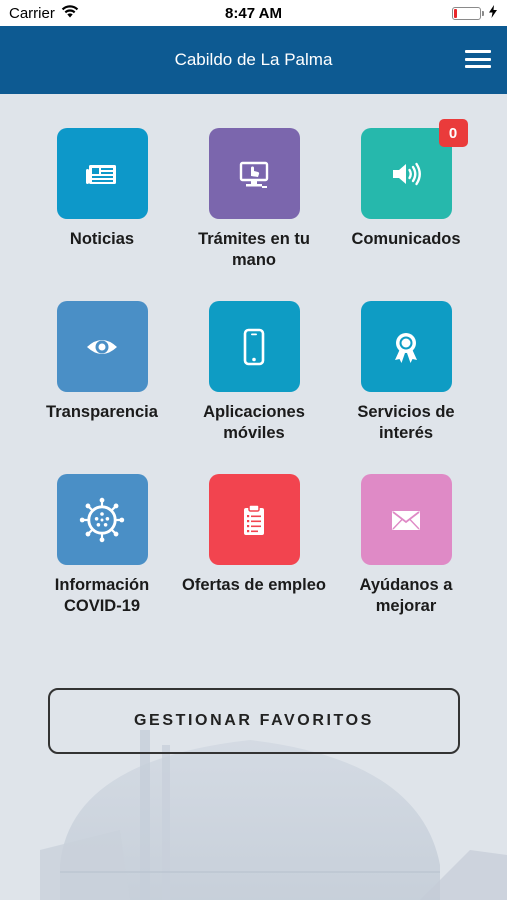 The image size is (507, 900). I want to click on tile-label: Ofertas de empleo, so click(254, 585).